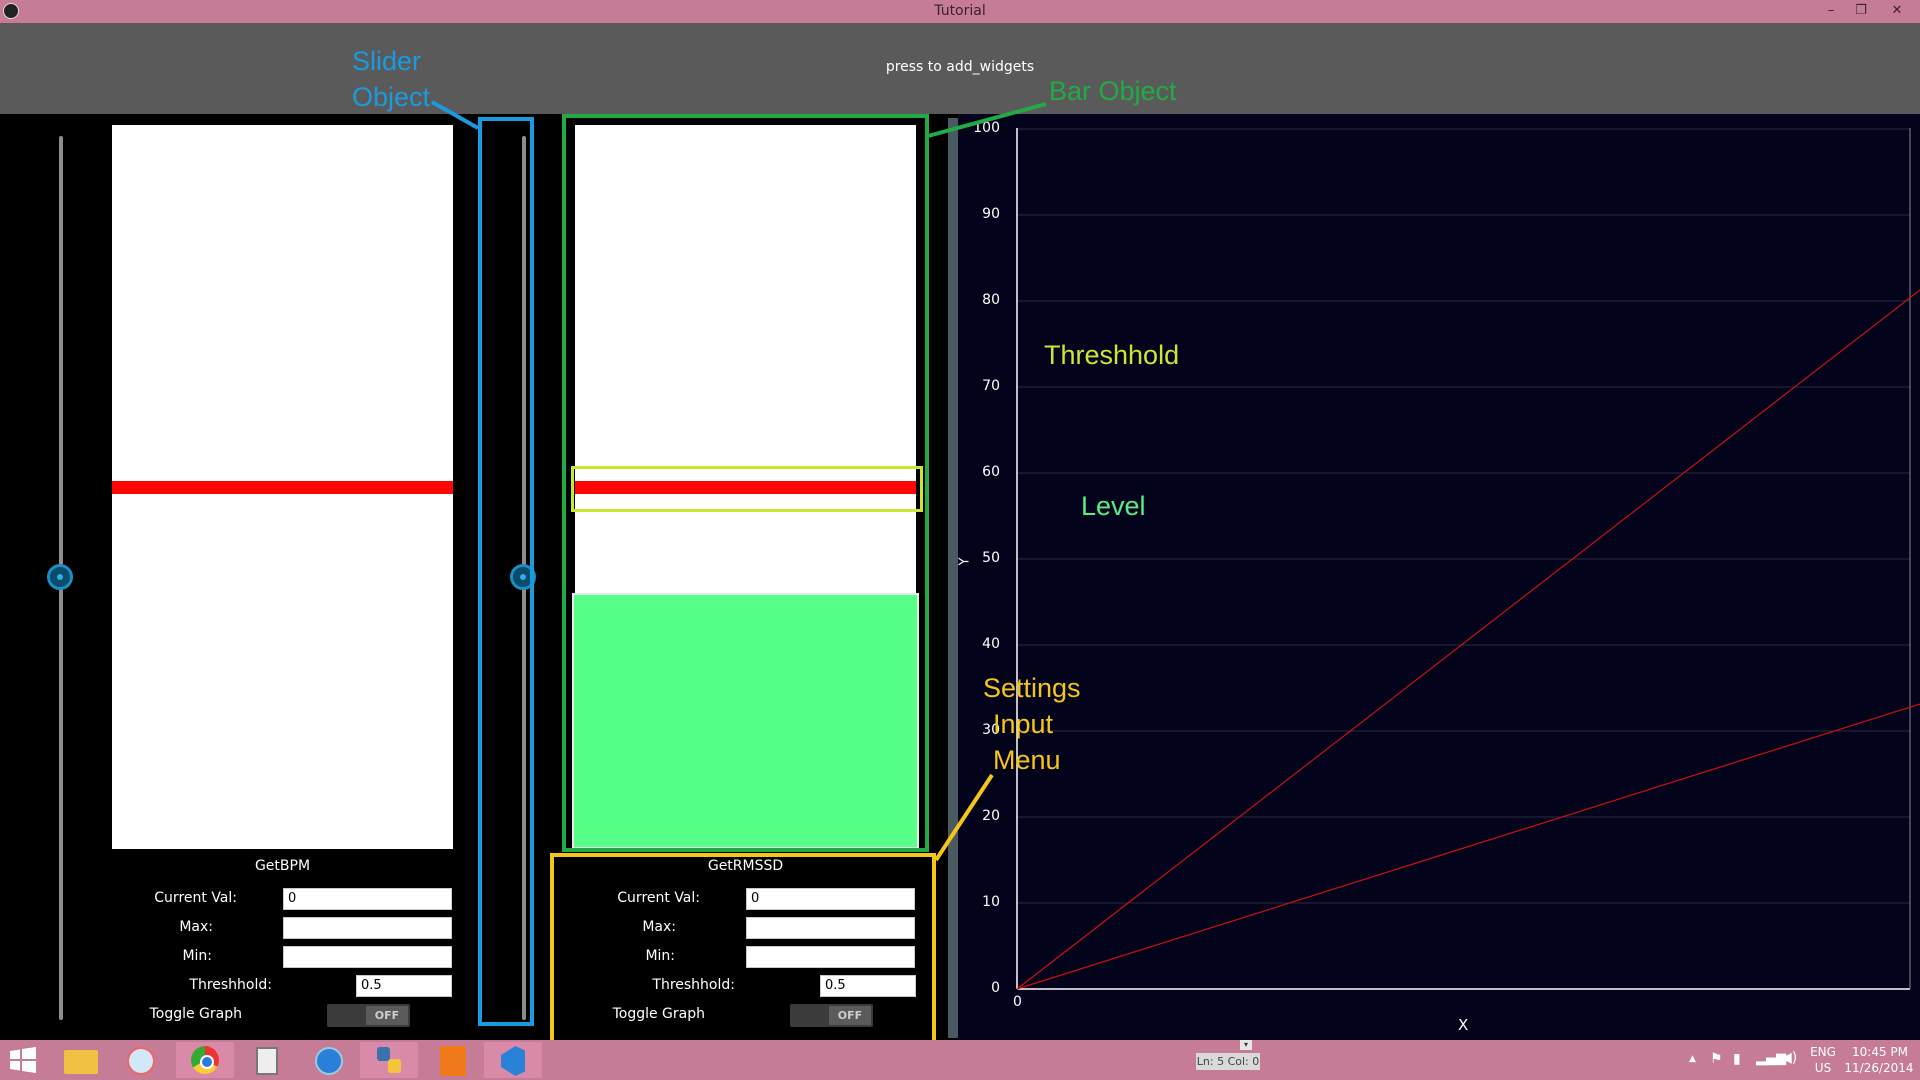  Describe the element at coordinates (506, 571) in the screenshot. I see `slider-annotation-box` at that location.